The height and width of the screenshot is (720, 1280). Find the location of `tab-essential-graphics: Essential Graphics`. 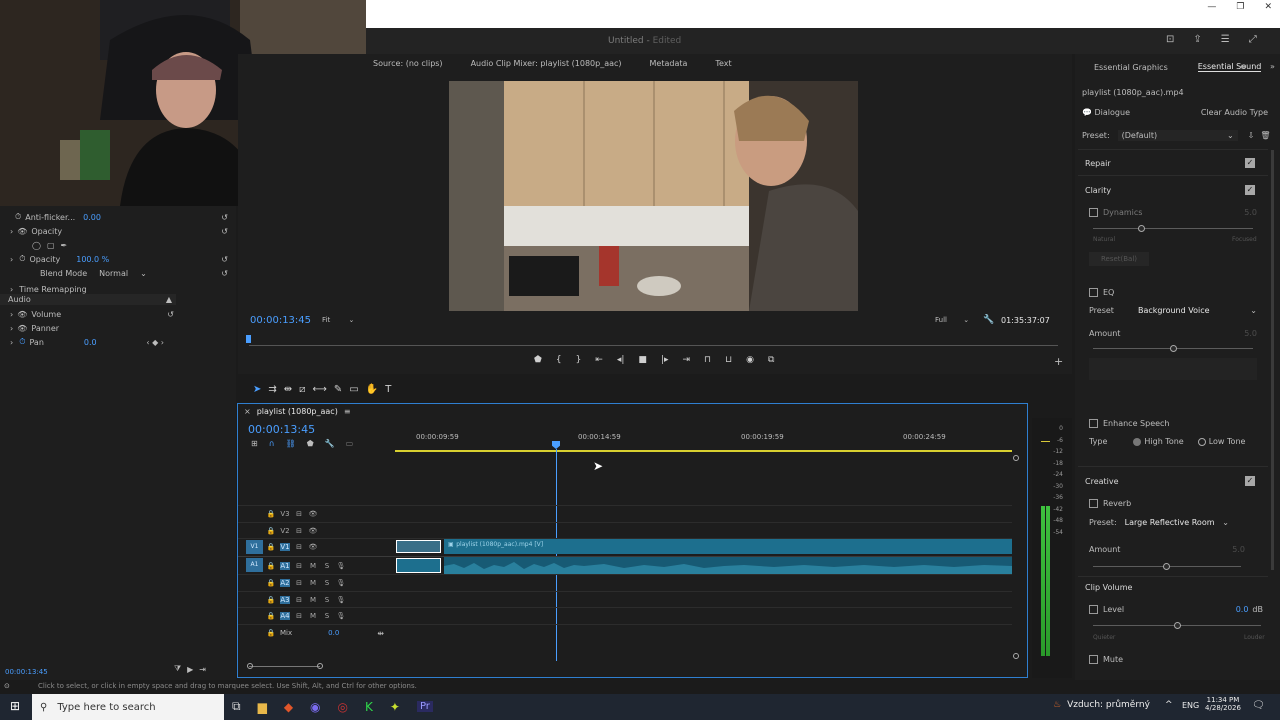

tab-essential-graphics: Essential Graphics is located at coordinates (1131, 67).